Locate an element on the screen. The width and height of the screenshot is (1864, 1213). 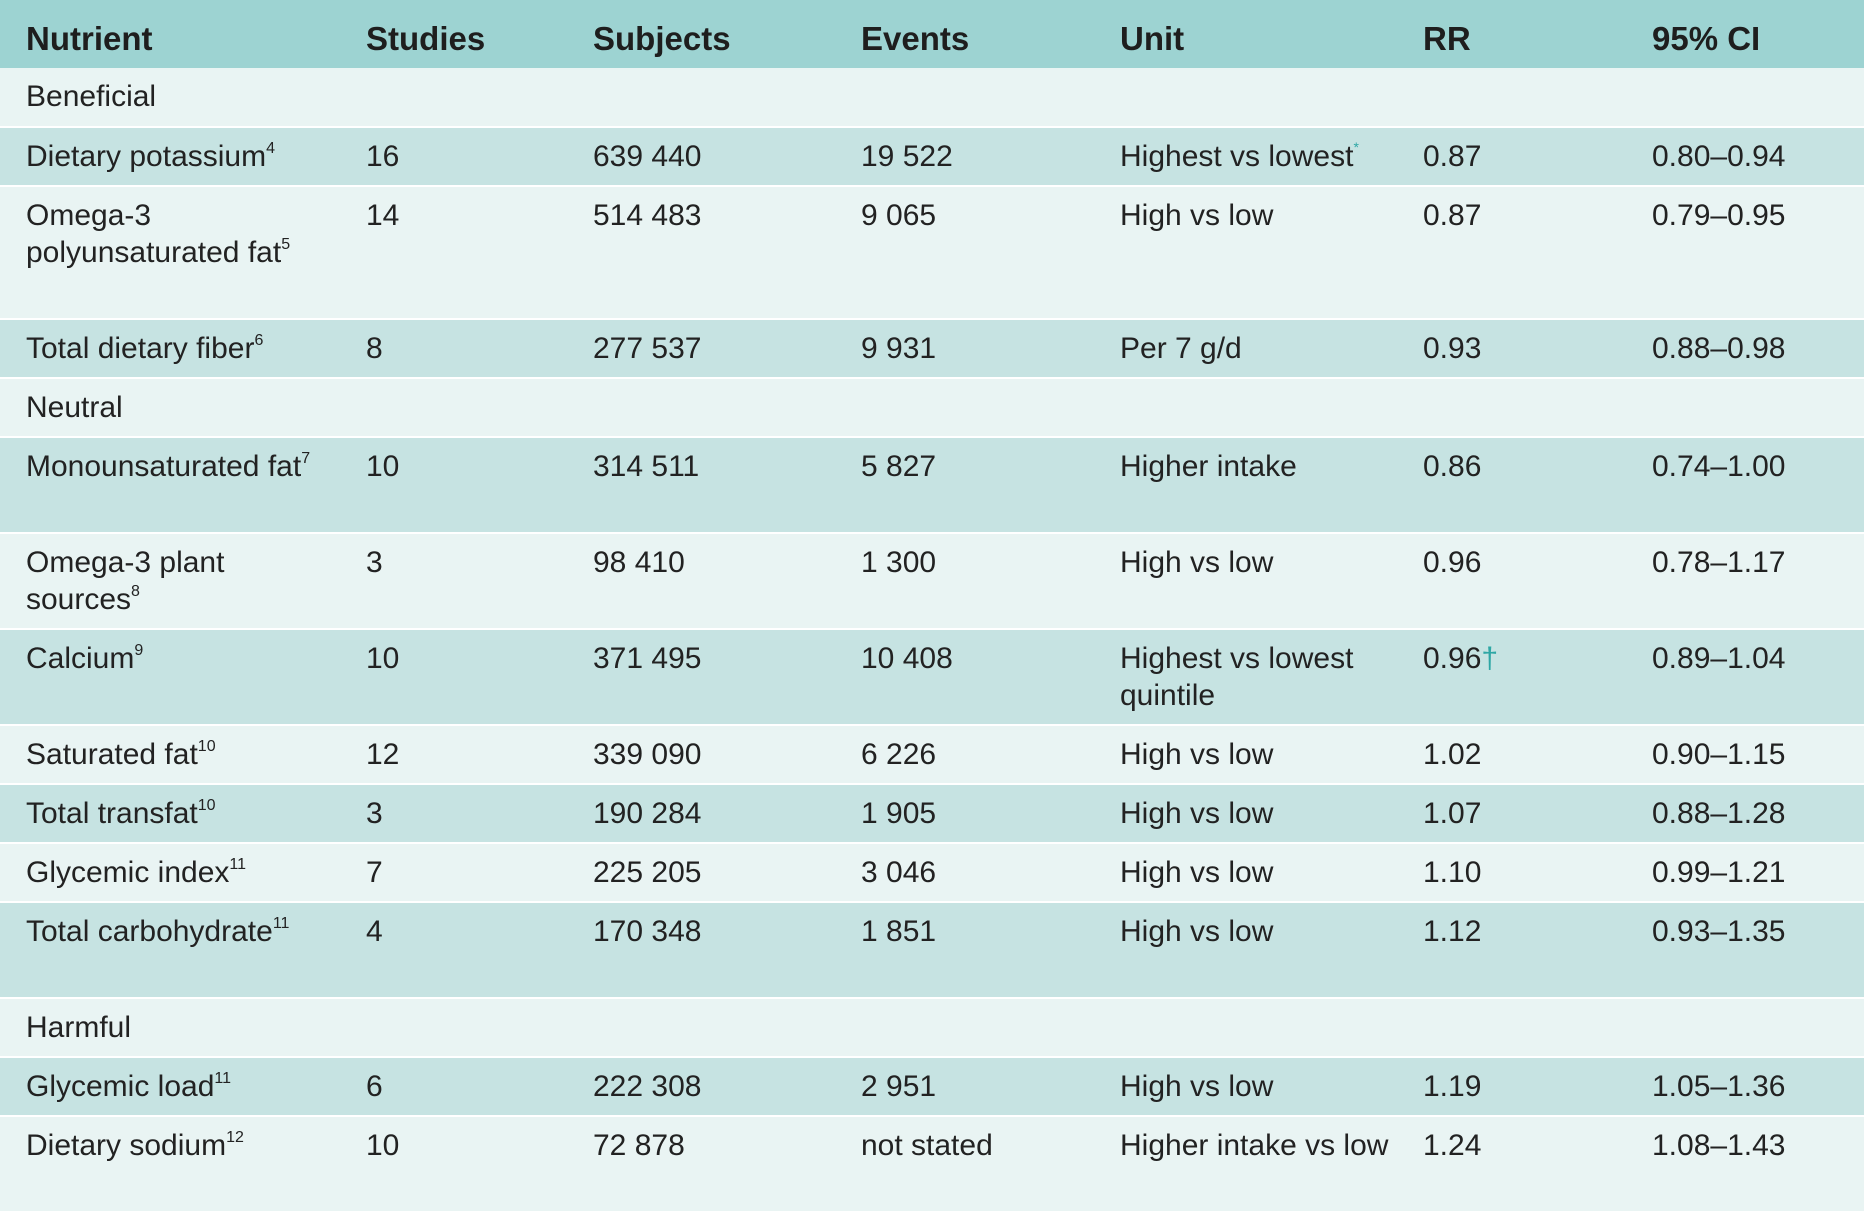
events-cell: 19 522 is located at coordinates (964, 157).